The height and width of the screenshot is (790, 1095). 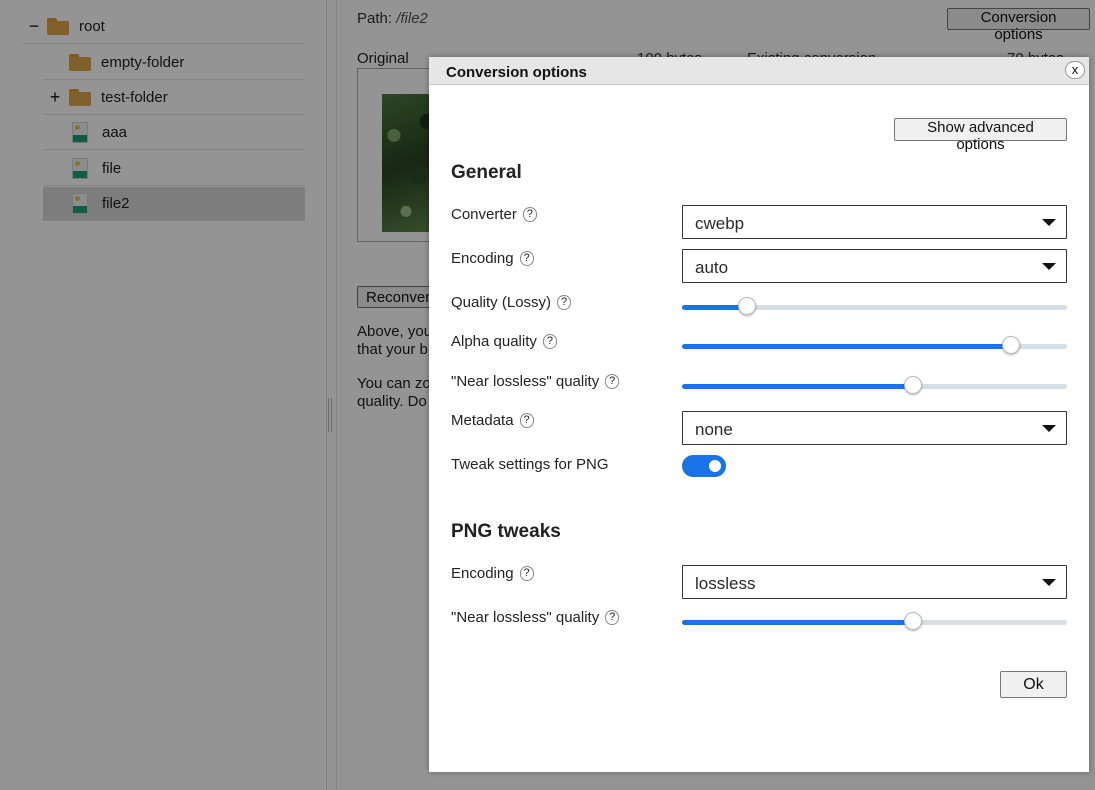 I want to click on dialog-title: Conversion options, so click(x=516, y=72).